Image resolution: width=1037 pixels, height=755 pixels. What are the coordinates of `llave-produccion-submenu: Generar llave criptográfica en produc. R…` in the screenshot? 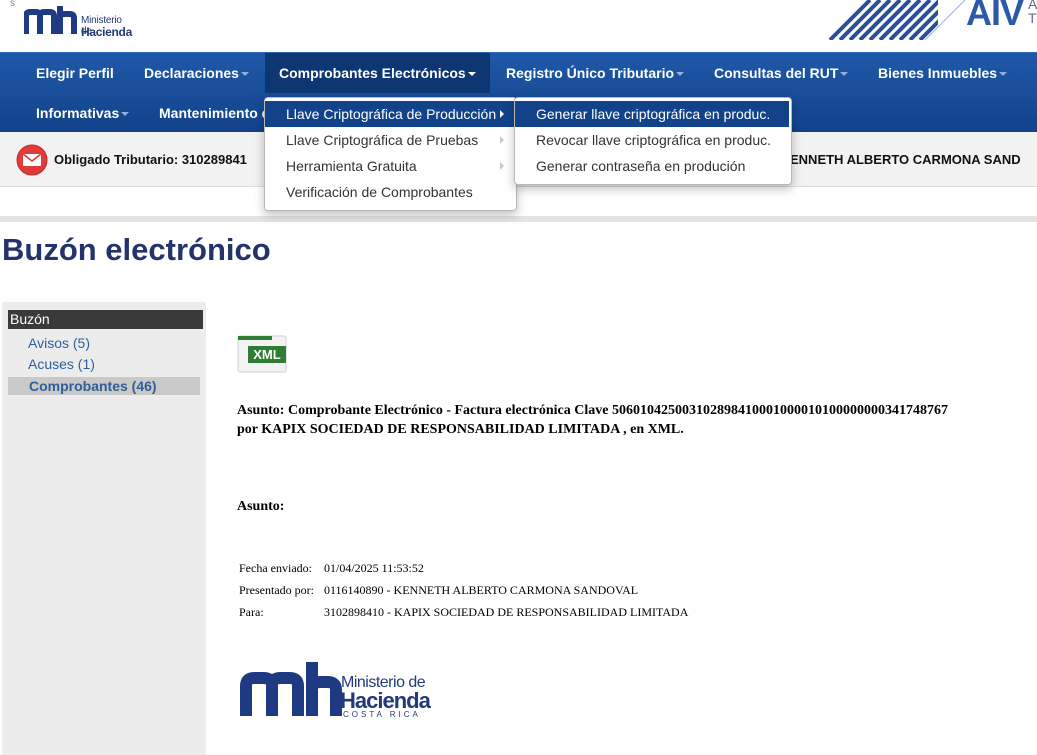 It's located at (653, 141).